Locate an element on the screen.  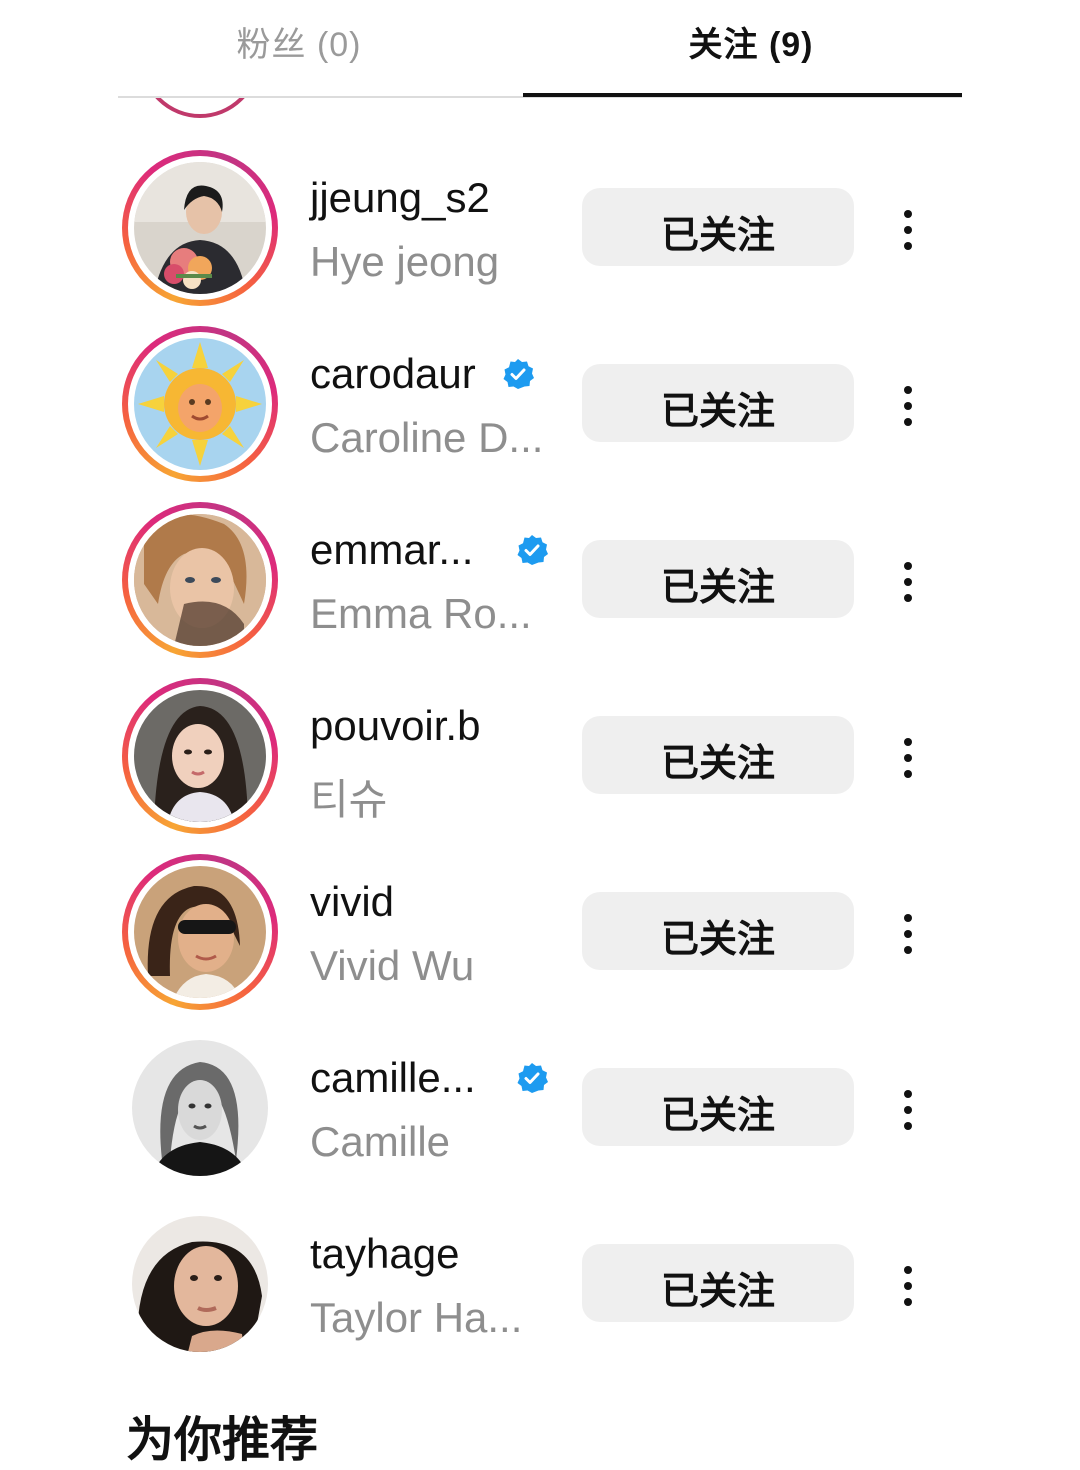
list-item: camille... Camille 已关注 is located at coordinates (540, 1118).